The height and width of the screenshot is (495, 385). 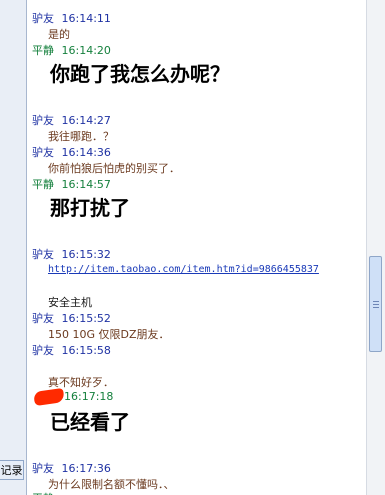 I want to click on chat-history-tab: 记录, so click(x=12, y=470).